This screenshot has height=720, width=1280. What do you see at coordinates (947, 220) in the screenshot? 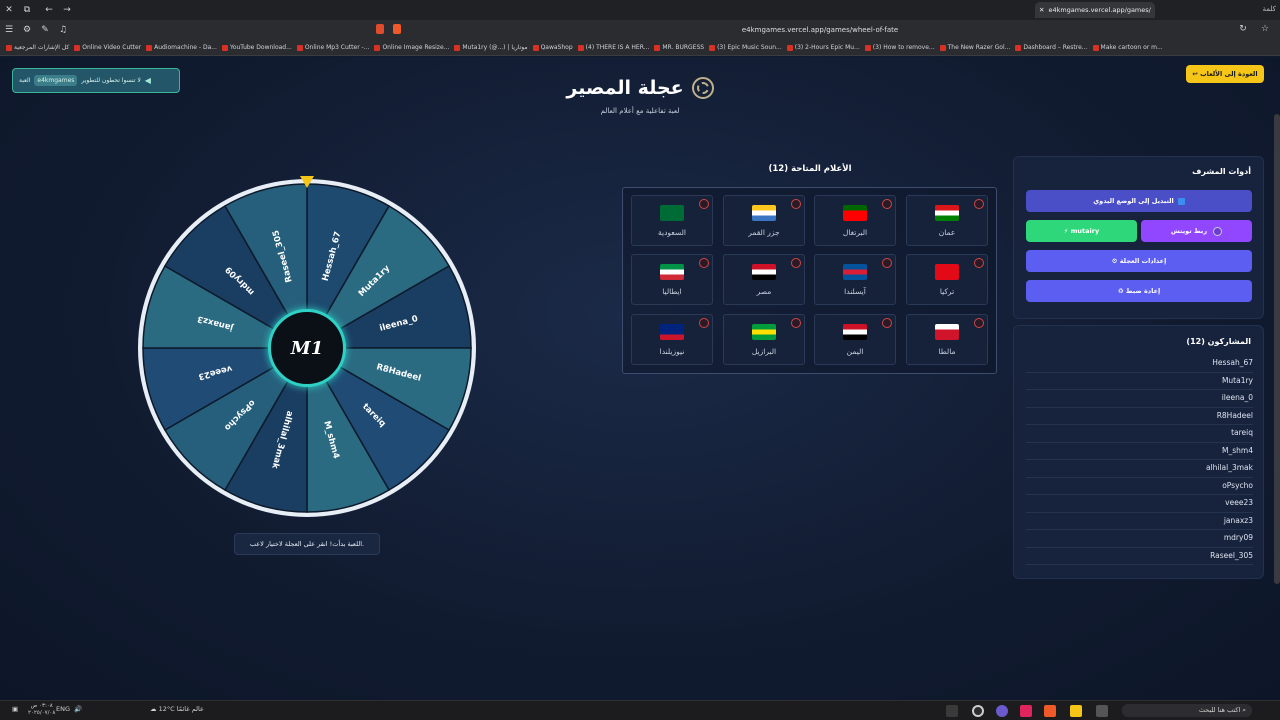
I see `flag-card: عمان` at bounding box center [947, 220].